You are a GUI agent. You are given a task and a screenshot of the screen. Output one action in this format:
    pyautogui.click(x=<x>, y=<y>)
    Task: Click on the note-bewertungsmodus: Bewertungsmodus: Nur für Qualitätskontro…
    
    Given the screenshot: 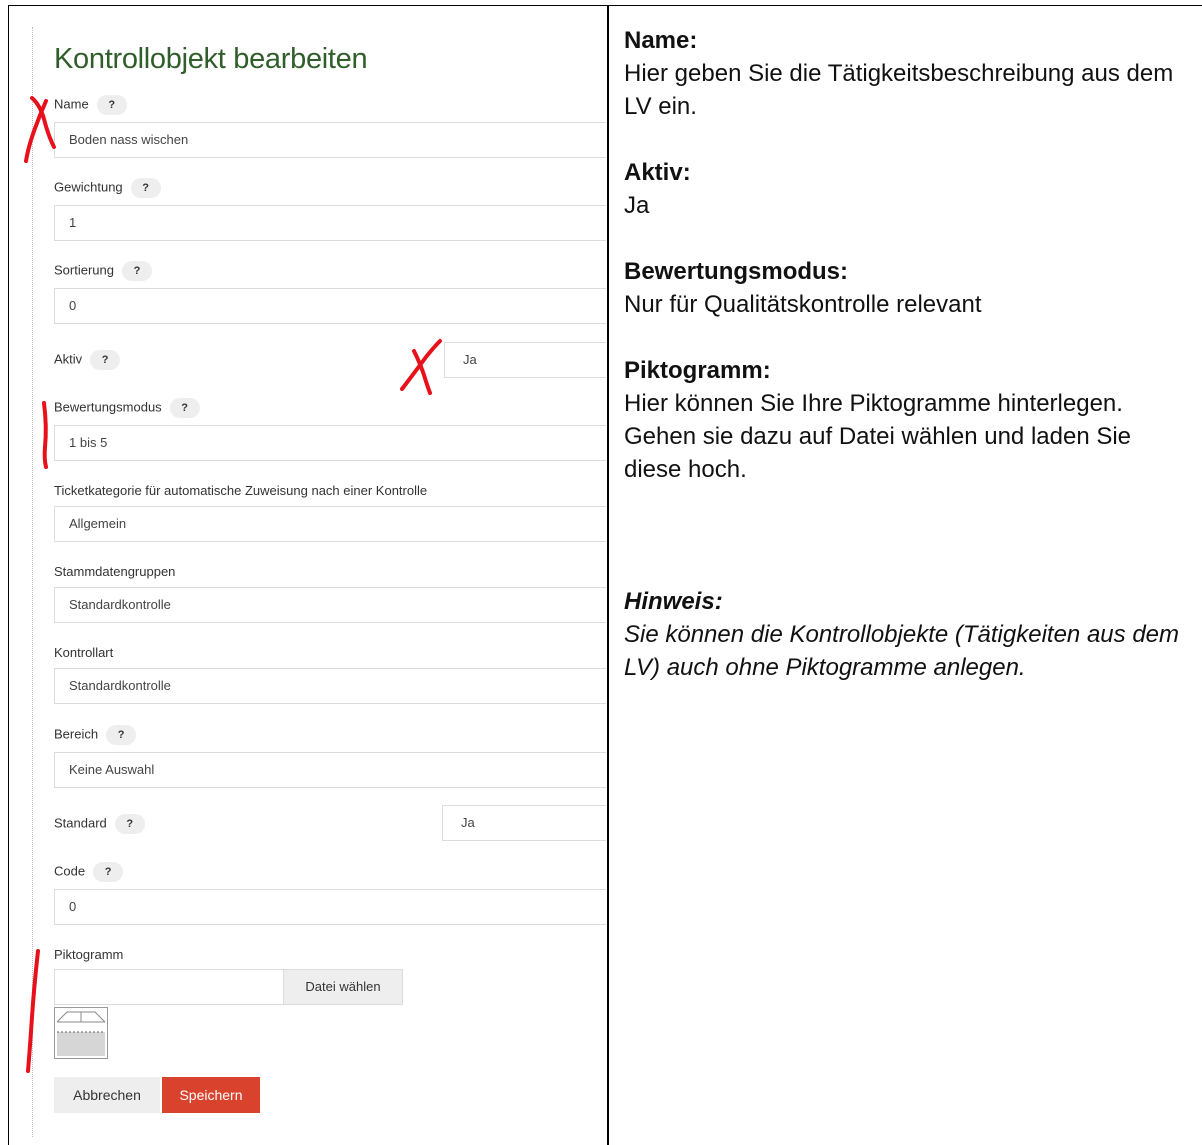 What is the action you would take?
    pyautogui.click(x=909, y=288)
    